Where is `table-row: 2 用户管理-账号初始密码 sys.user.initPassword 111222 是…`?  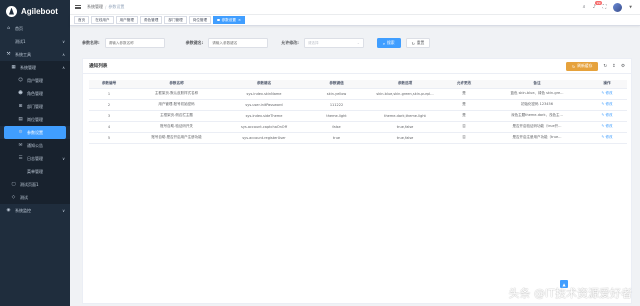
table-row: 2 用户管理-账号初始密码 sys.user.initPassword 111222 是… is located at coordinates (358, 105).